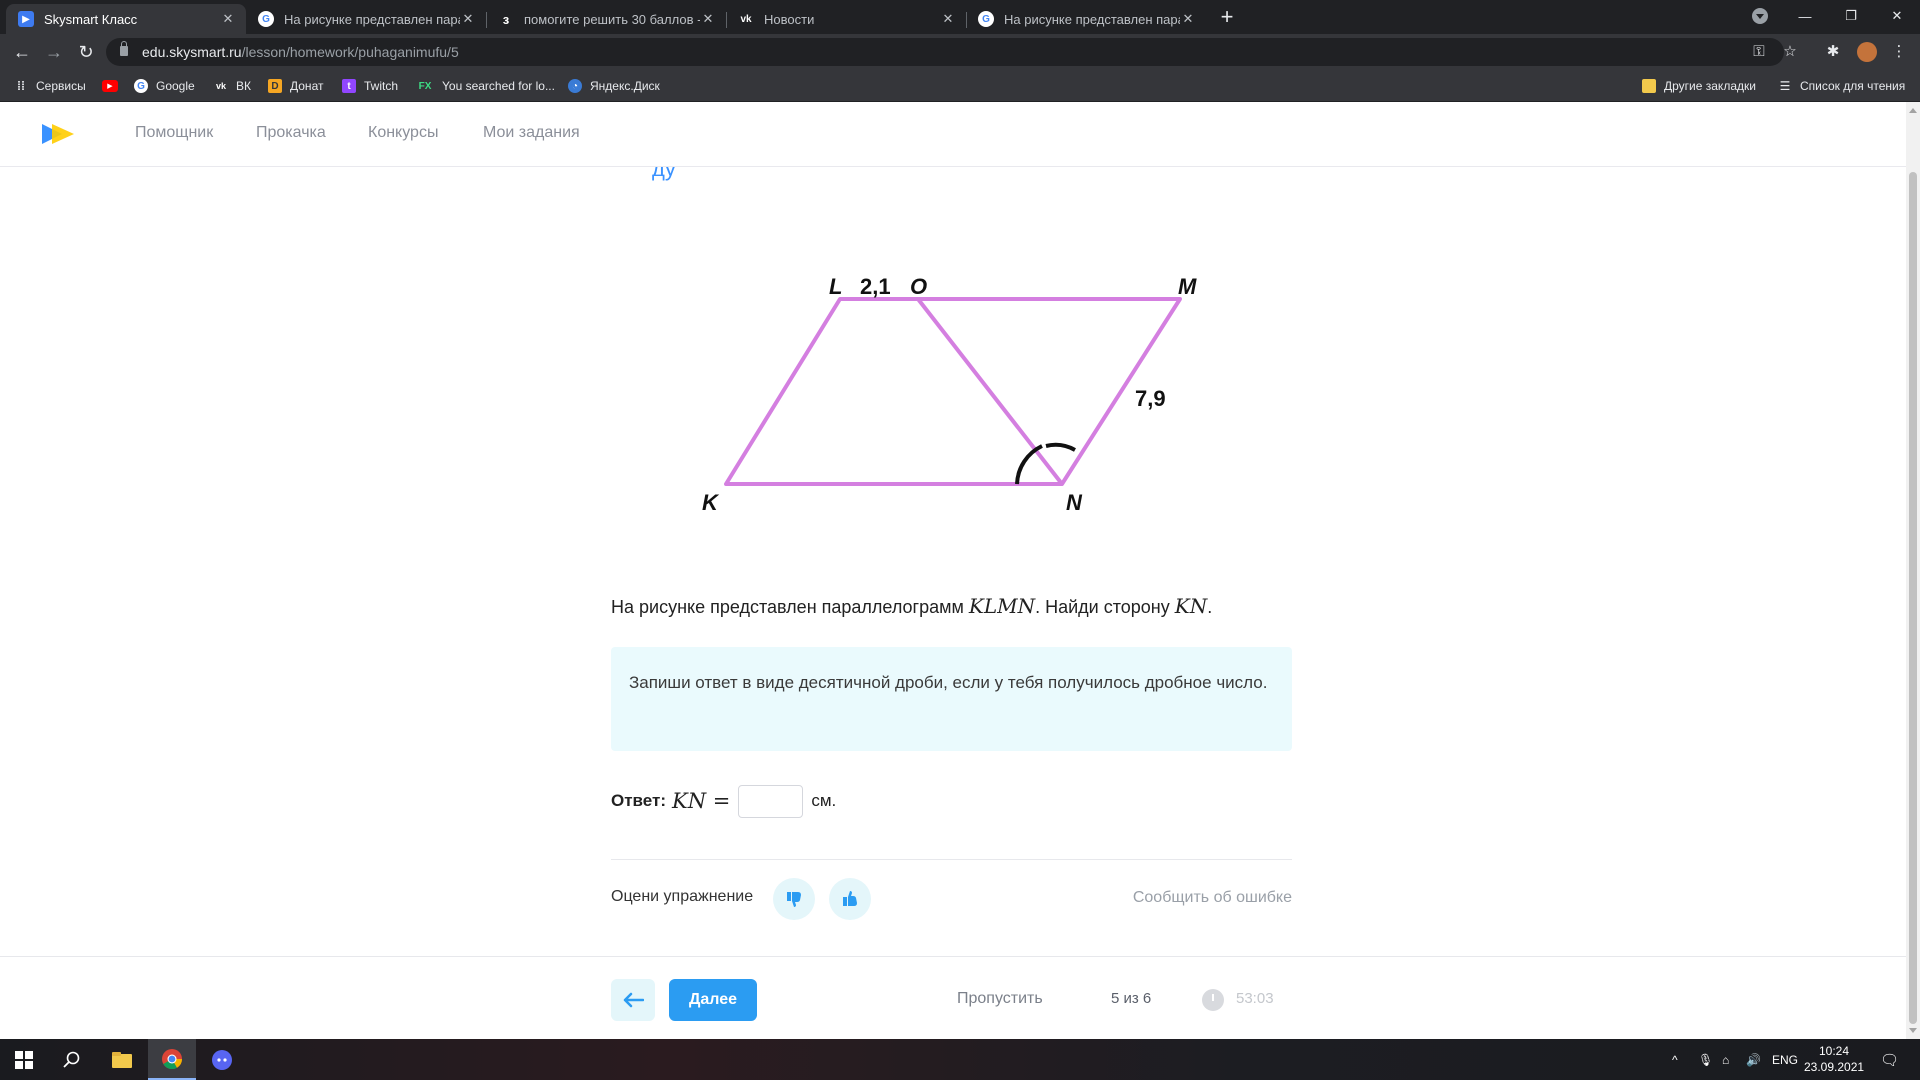 This screenshot has width=1920, height=1080. I want to click on length-label-mn: 7,9, so click(1150, 398).